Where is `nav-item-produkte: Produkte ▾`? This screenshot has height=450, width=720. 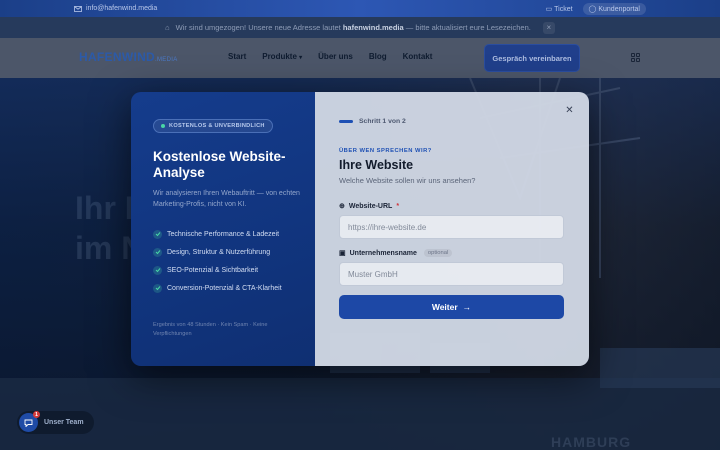 nav-item-produkte: Produkte ▾ is located at coordinates (282, 56).